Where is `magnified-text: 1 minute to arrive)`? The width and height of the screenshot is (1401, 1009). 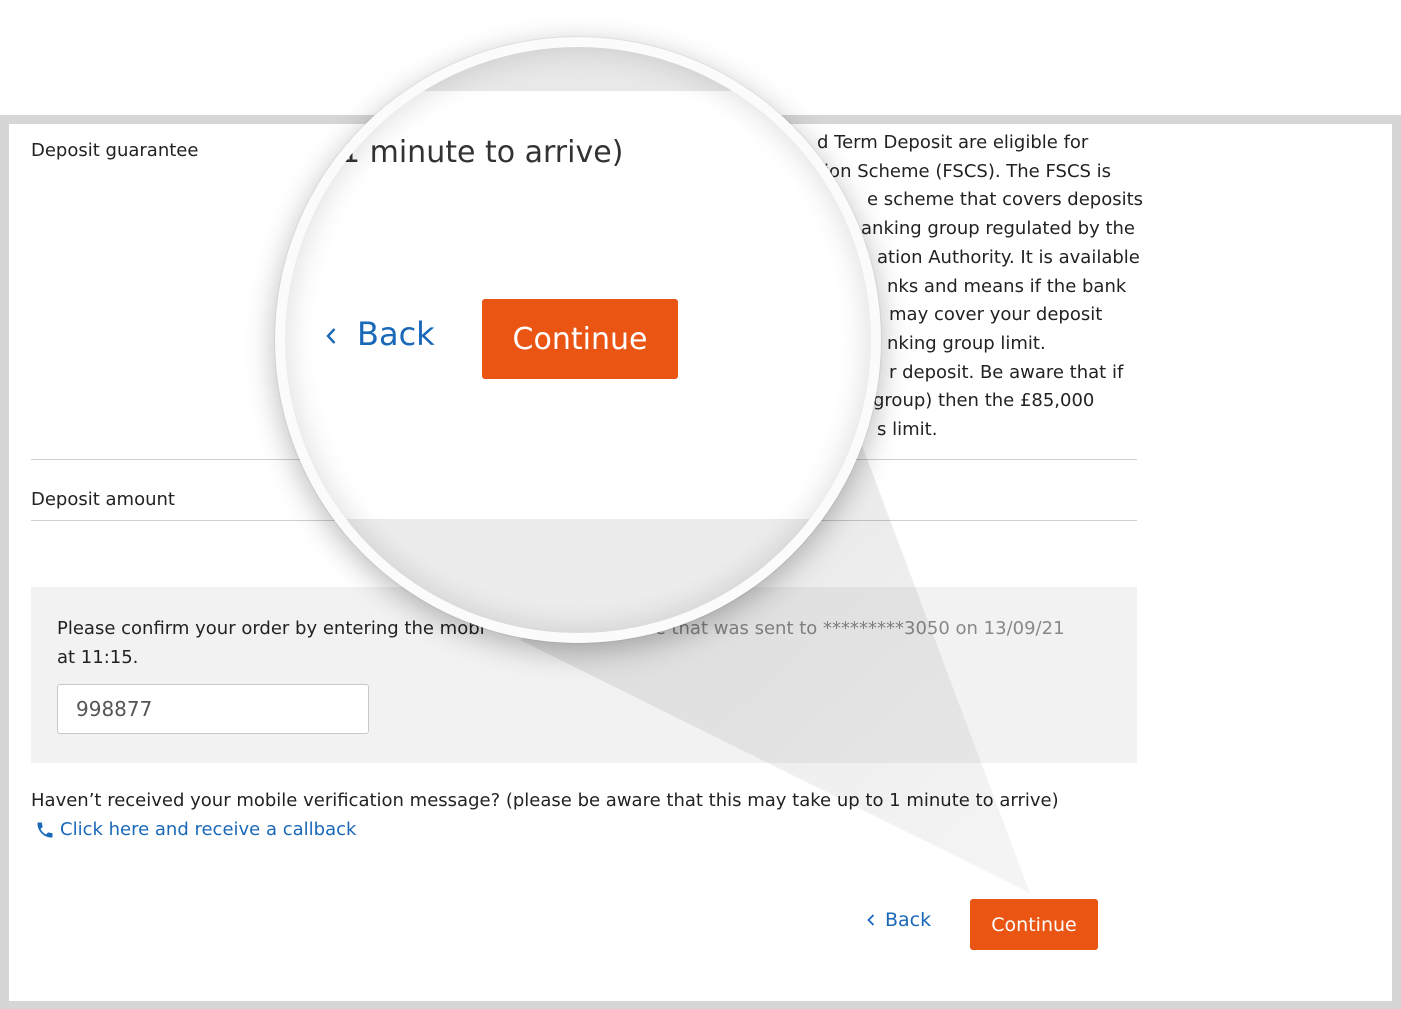
magnified-text: 1 minute to arrive) is located at coordinates (482, 152).